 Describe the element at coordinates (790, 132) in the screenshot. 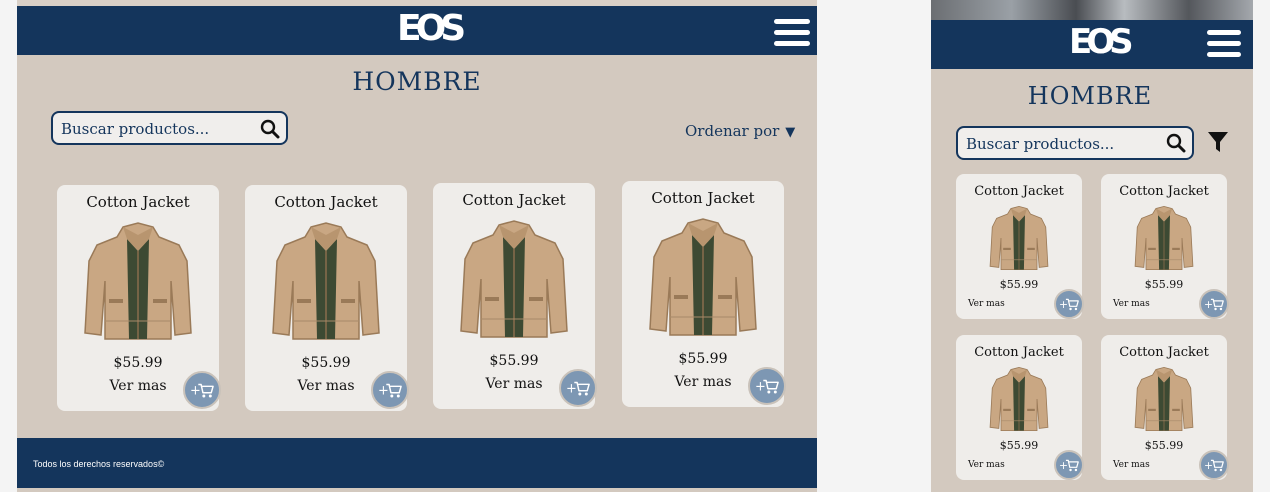

I see `chevron-down-icon: ▼` at that location.